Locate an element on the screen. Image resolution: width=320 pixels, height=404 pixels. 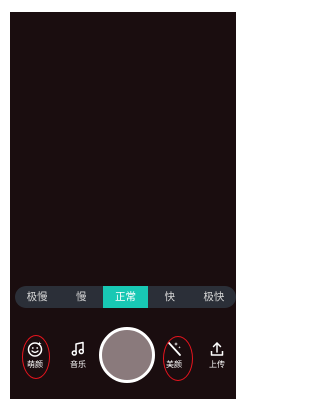
music-button: 音乐 is located at coordinates (78, 354).